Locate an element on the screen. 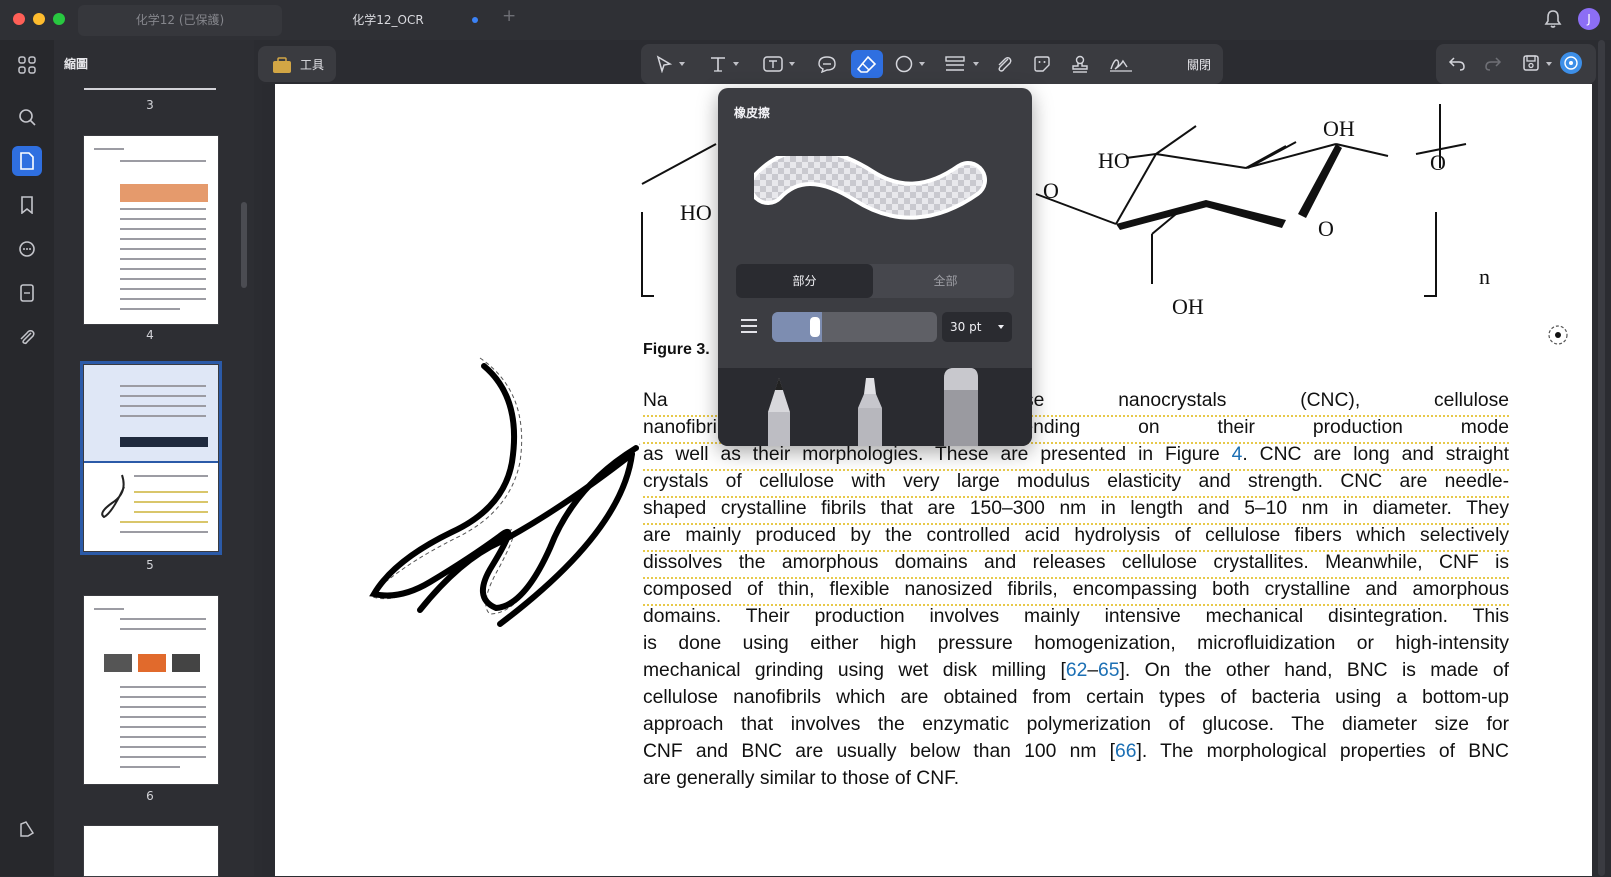 The image size is (1611, 877). line-style-tool-button is located at coordinates (962, 64).